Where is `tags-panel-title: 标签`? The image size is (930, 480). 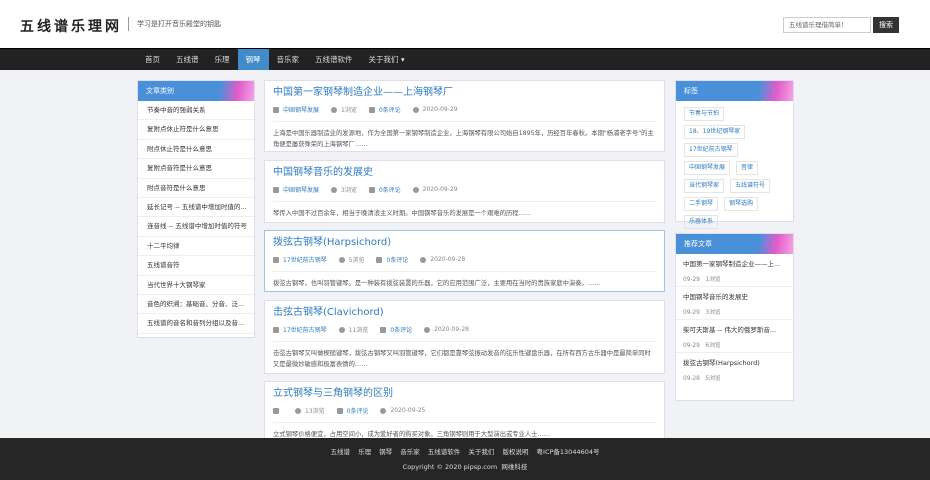
tags-panel-title: 标签 is located at coordinates (734, 91).